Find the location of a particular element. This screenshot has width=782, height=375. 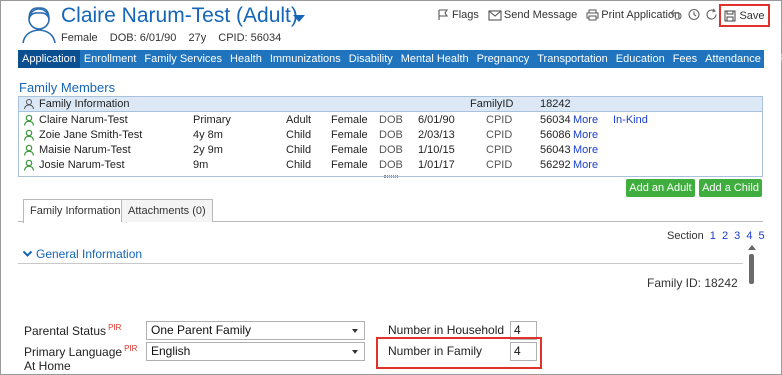

family-members-title: Family Members is located at coordinates (67, 87).